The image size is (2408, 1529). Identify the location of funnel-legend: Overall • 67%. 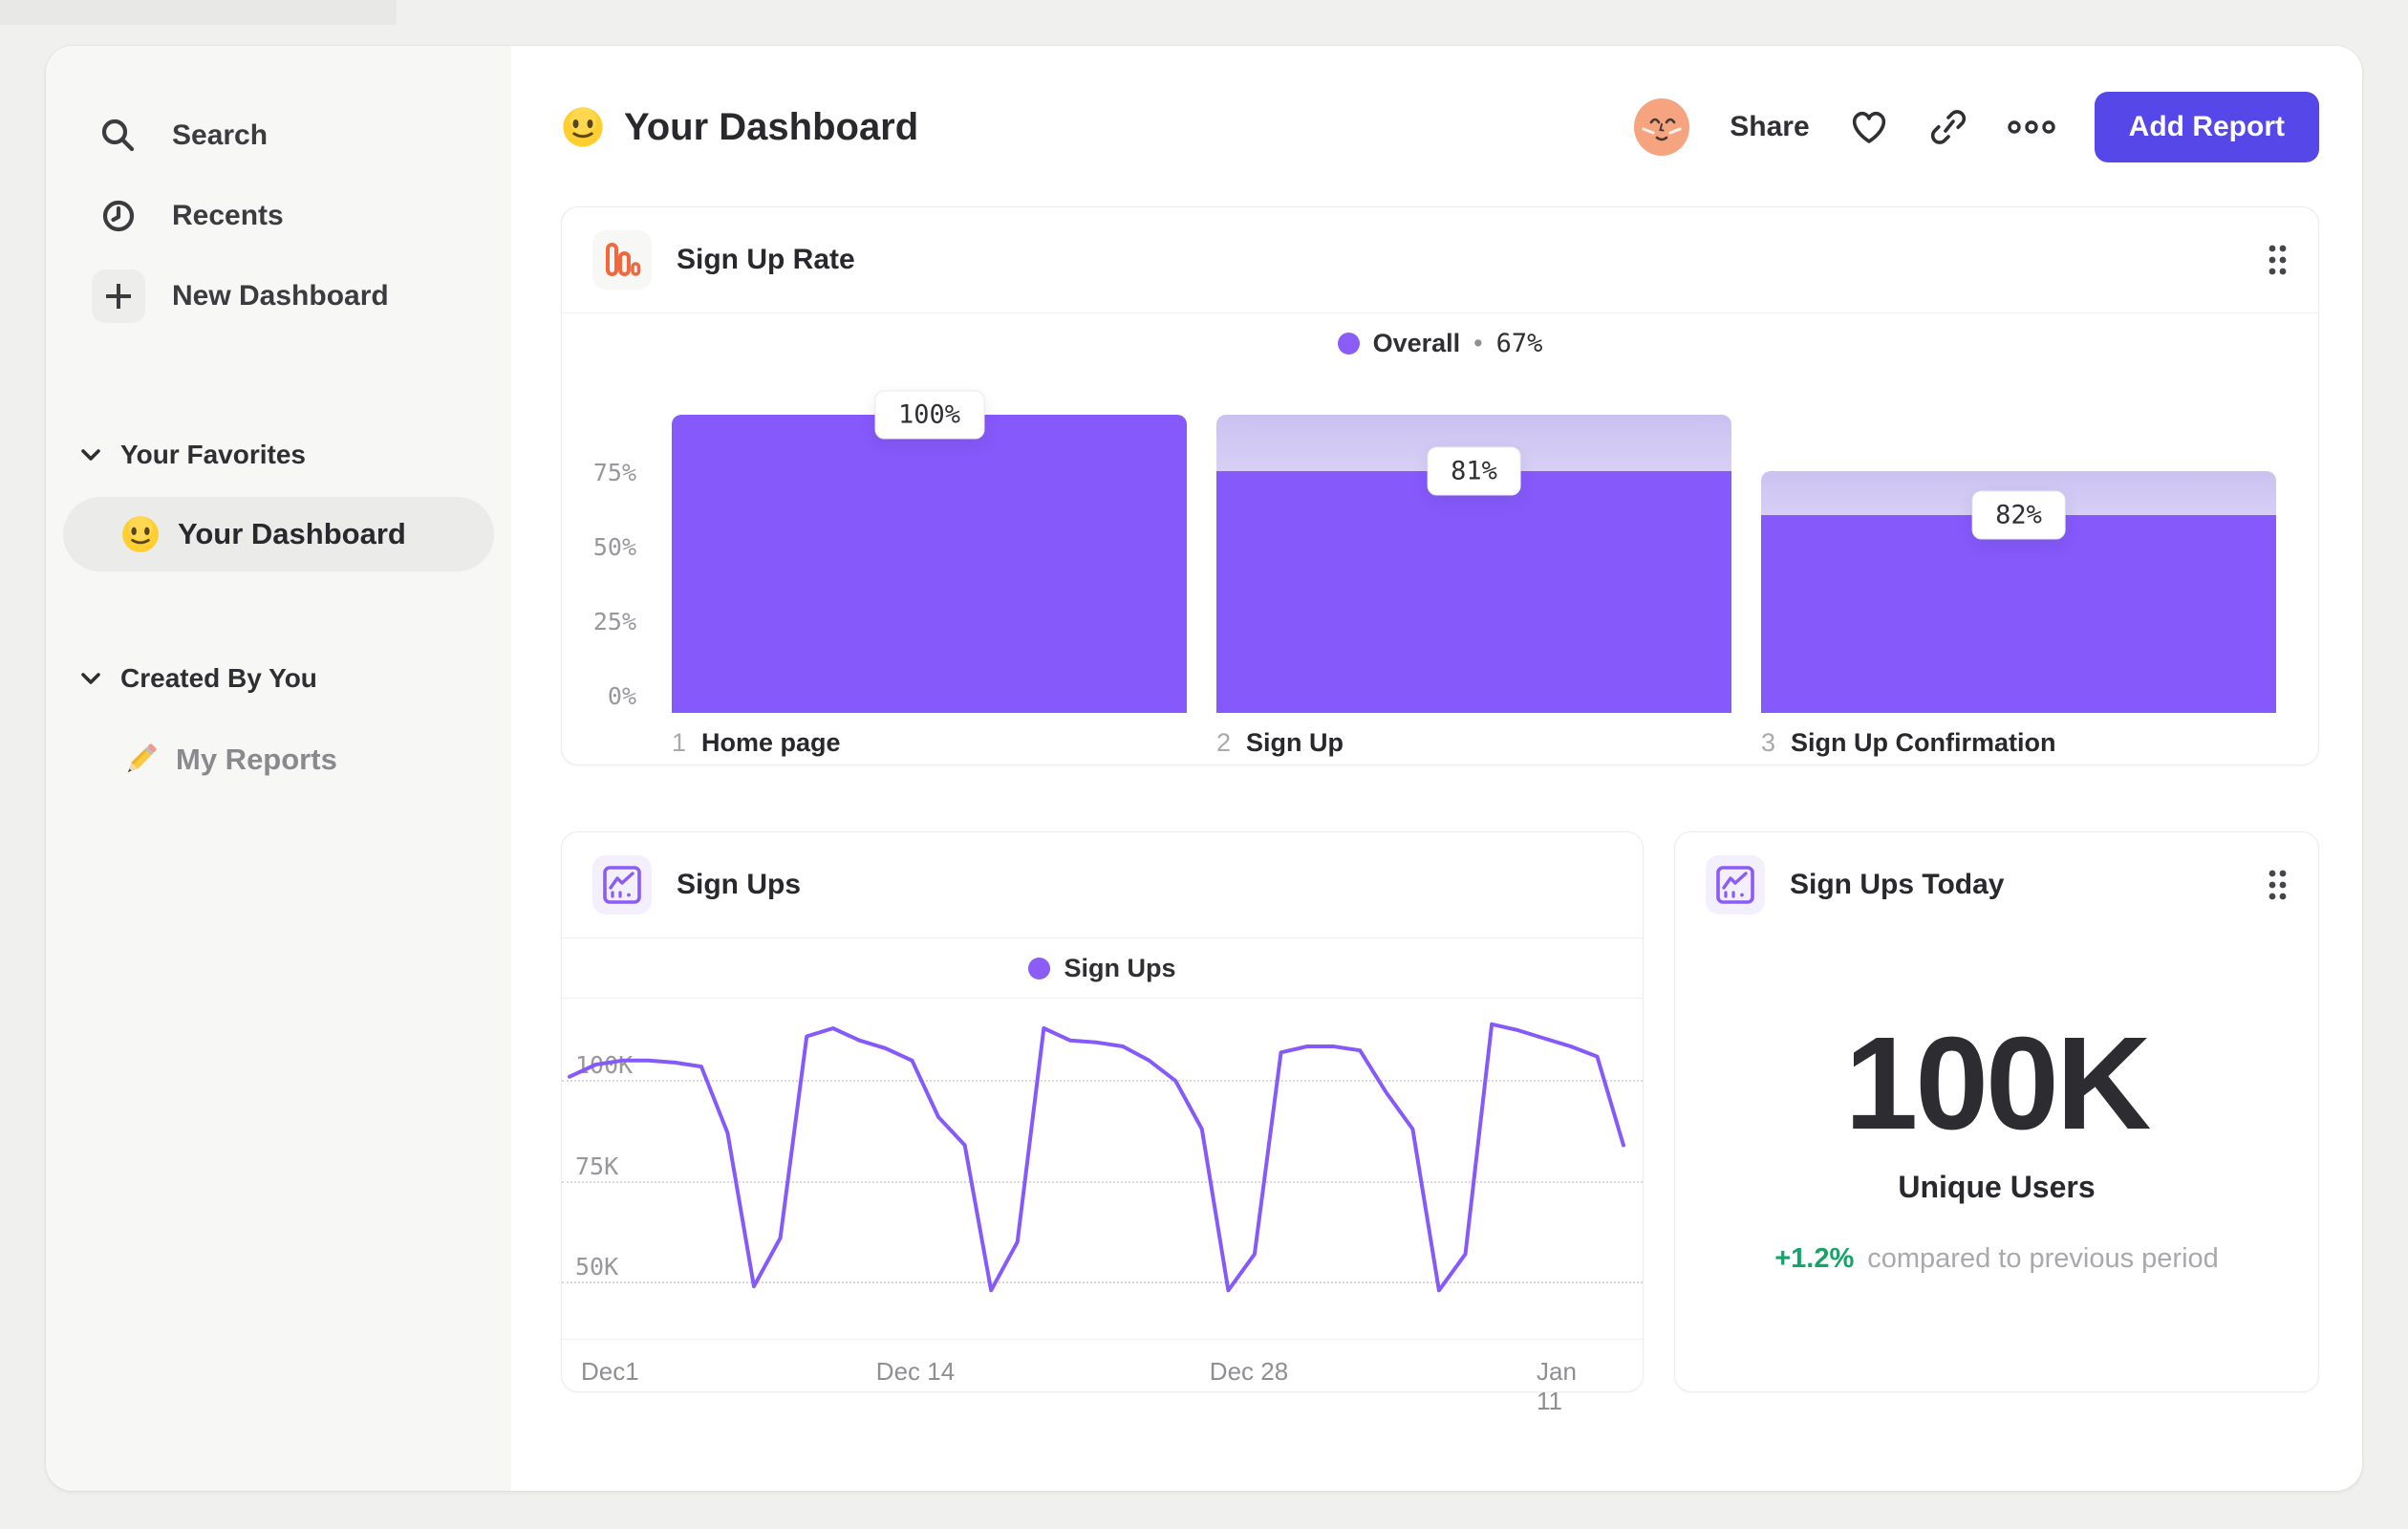
(1440, 343).